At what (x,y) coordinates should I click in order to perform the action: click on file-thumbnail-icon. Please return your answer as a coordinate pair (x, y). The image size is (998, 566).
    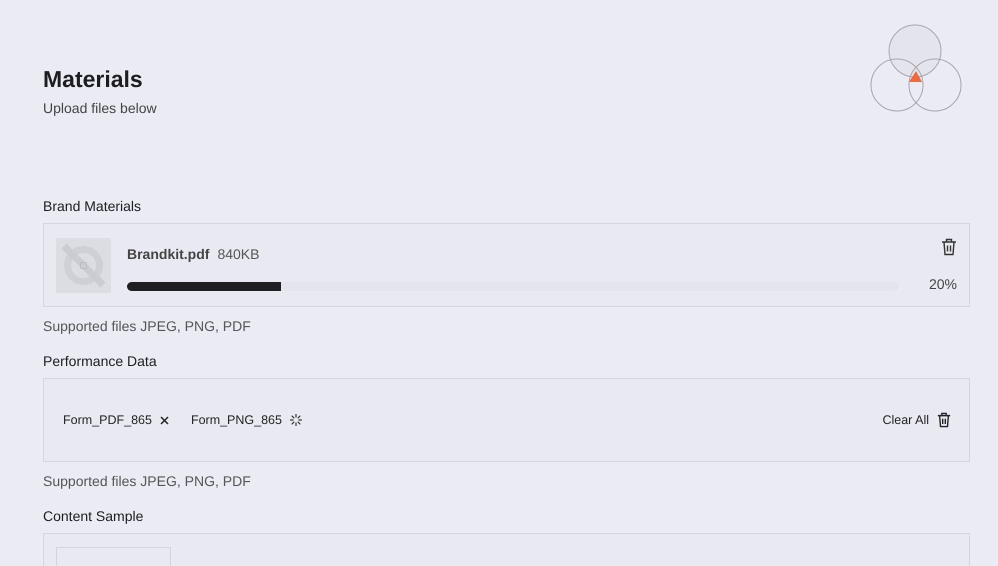
    Looking at the image, I should click on (83, 265).